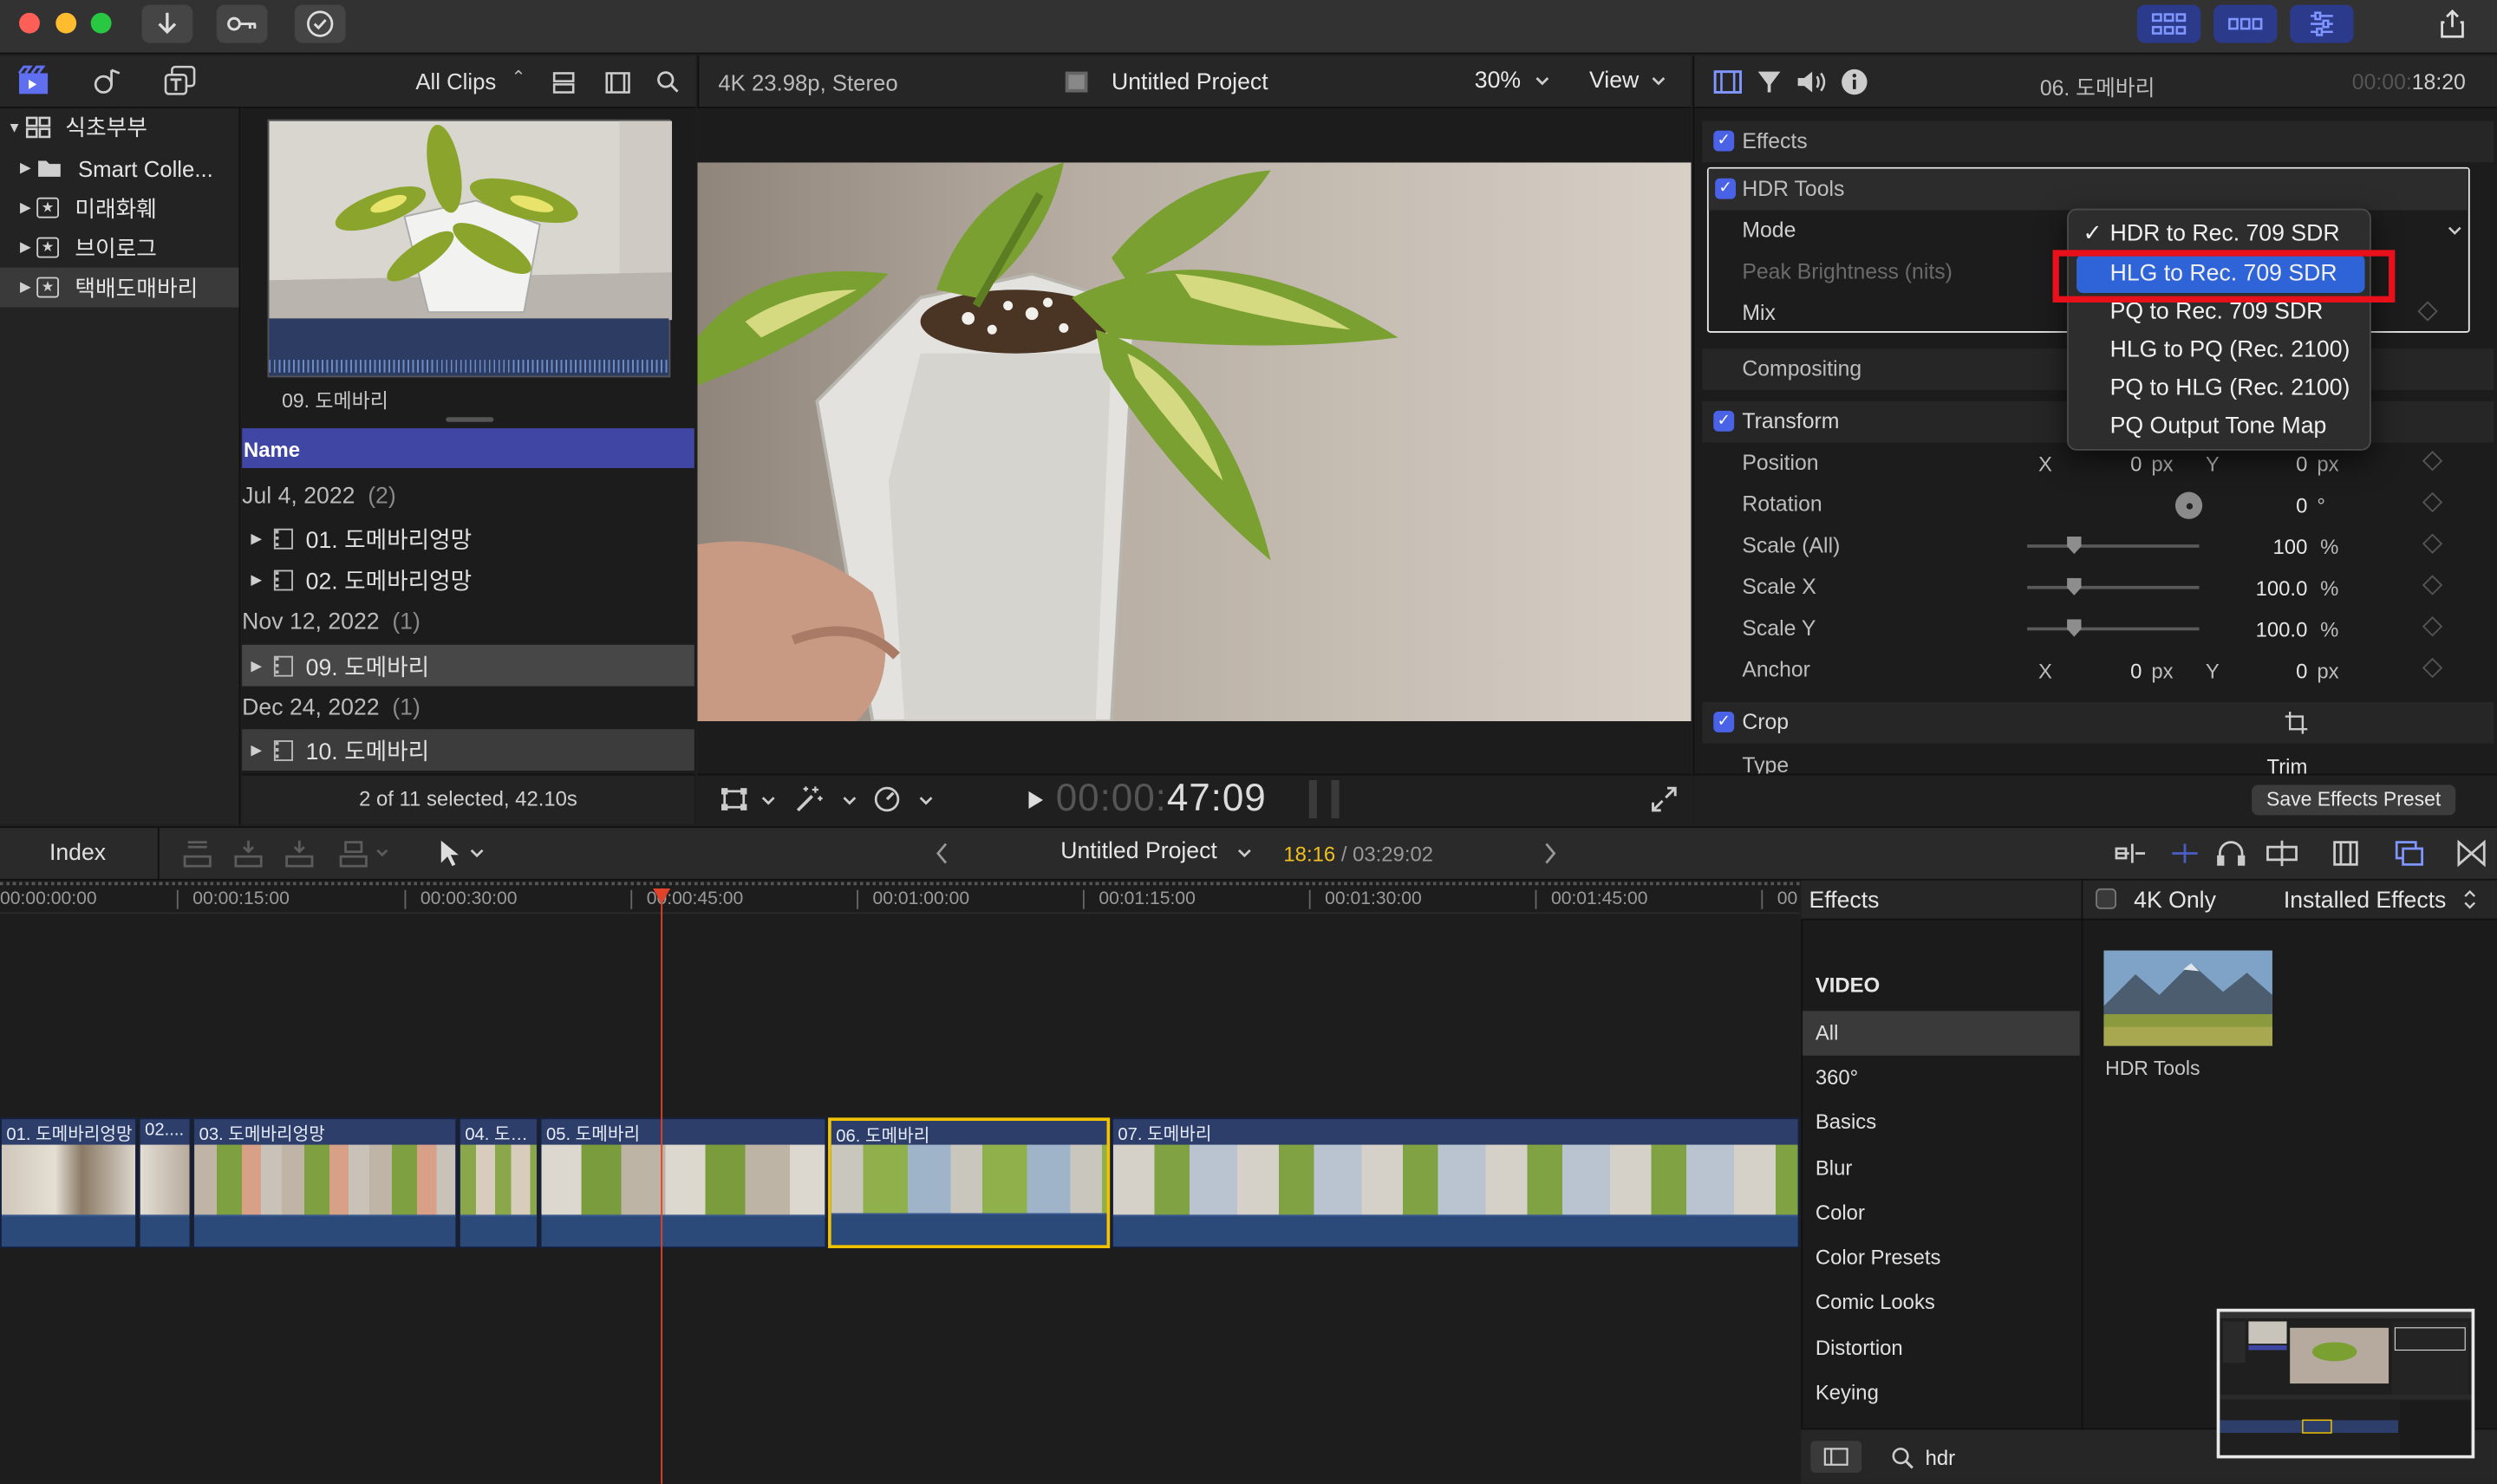  What do you see at coordinates (2098, 759) in the screenshot?
I see `crop-type-row: Type Trim` at bounding box center [2098, 759].